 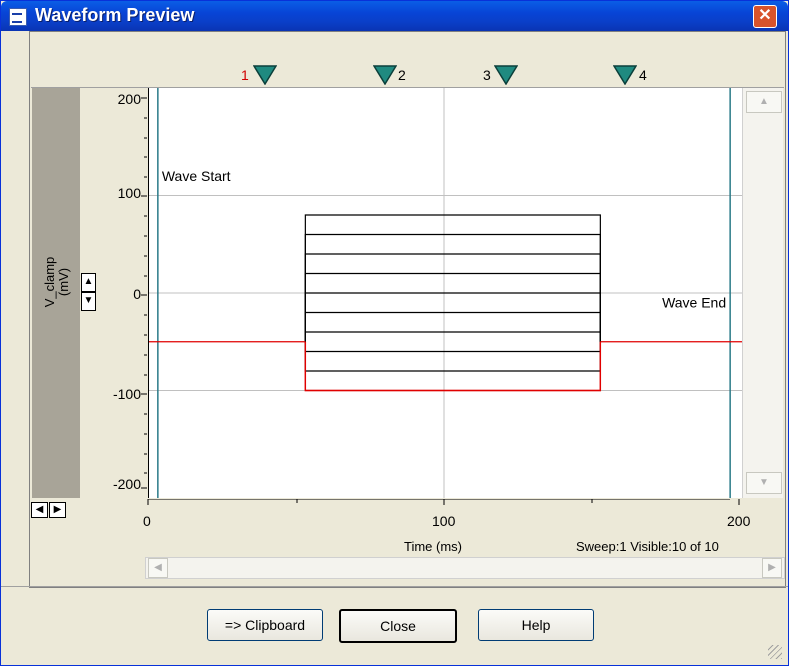 I want to click on wave-start-label: Wave Start, so click(x=196, y=176).